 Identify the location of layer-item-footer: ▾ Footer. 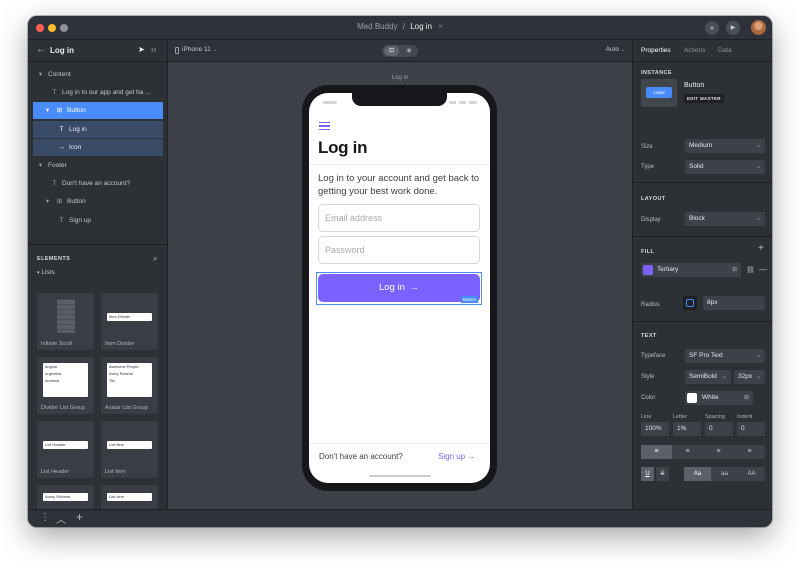
(98, 165).